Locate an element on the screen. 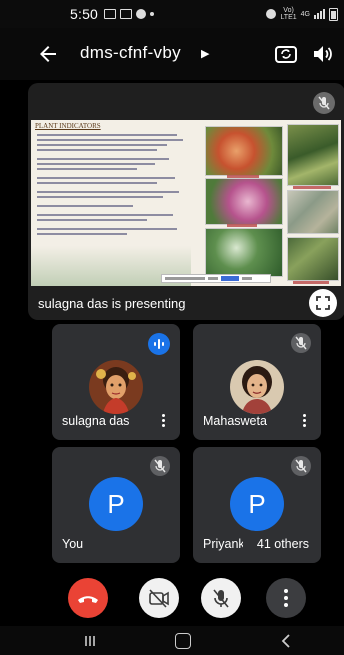 The height and width of the screenshot is (655, 344). participant-tile-others: P Priyanka 41 others is located at coordinates (257, 505).